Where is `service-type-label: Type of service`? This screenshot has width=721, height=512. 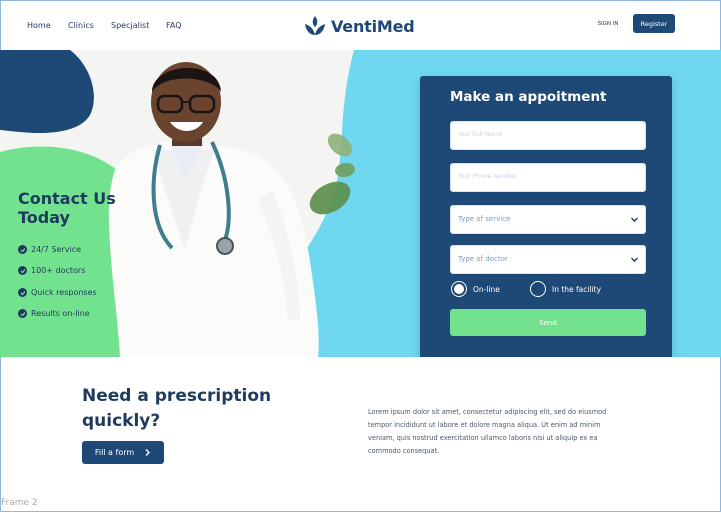 service-type-label: Type of service is located at coordinates (484, 219).